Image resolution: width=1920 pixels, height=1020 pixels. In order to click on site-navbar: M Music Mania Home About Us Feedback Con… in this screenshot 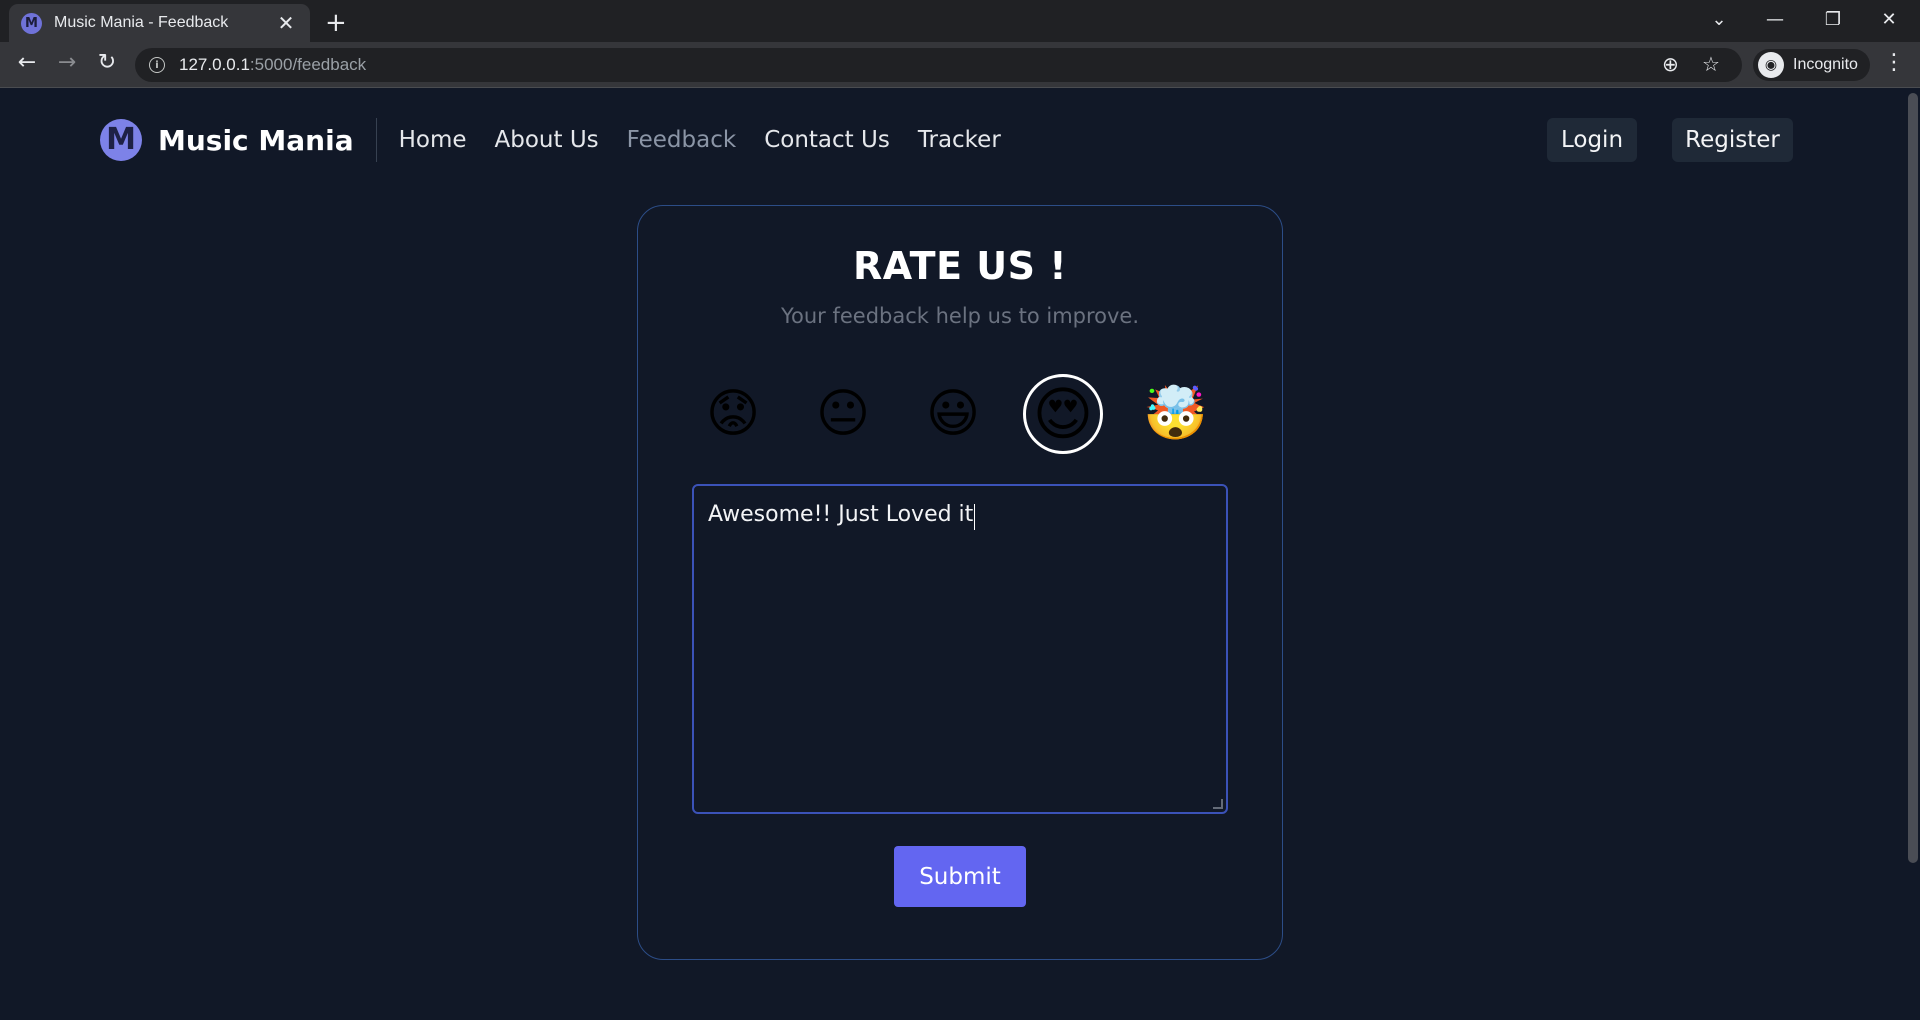, I will do `click(950, 140)`.